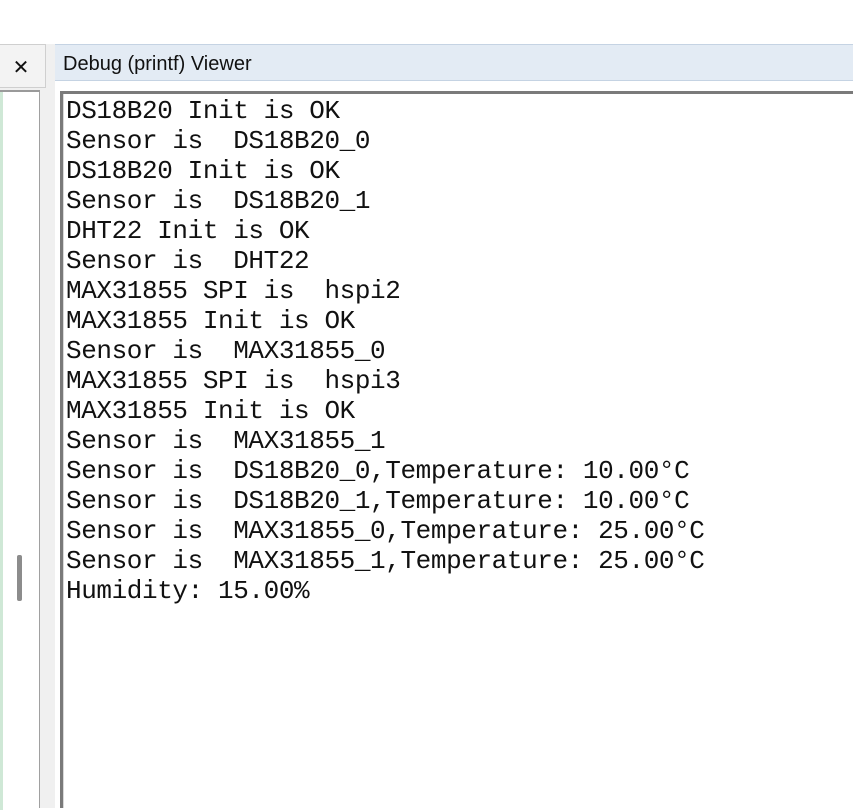  What do you see at coordinates (188, 231) in the screenshot?
I see `debug-output-line: DHT22 Init is OK` at bounding box center [188, 231].